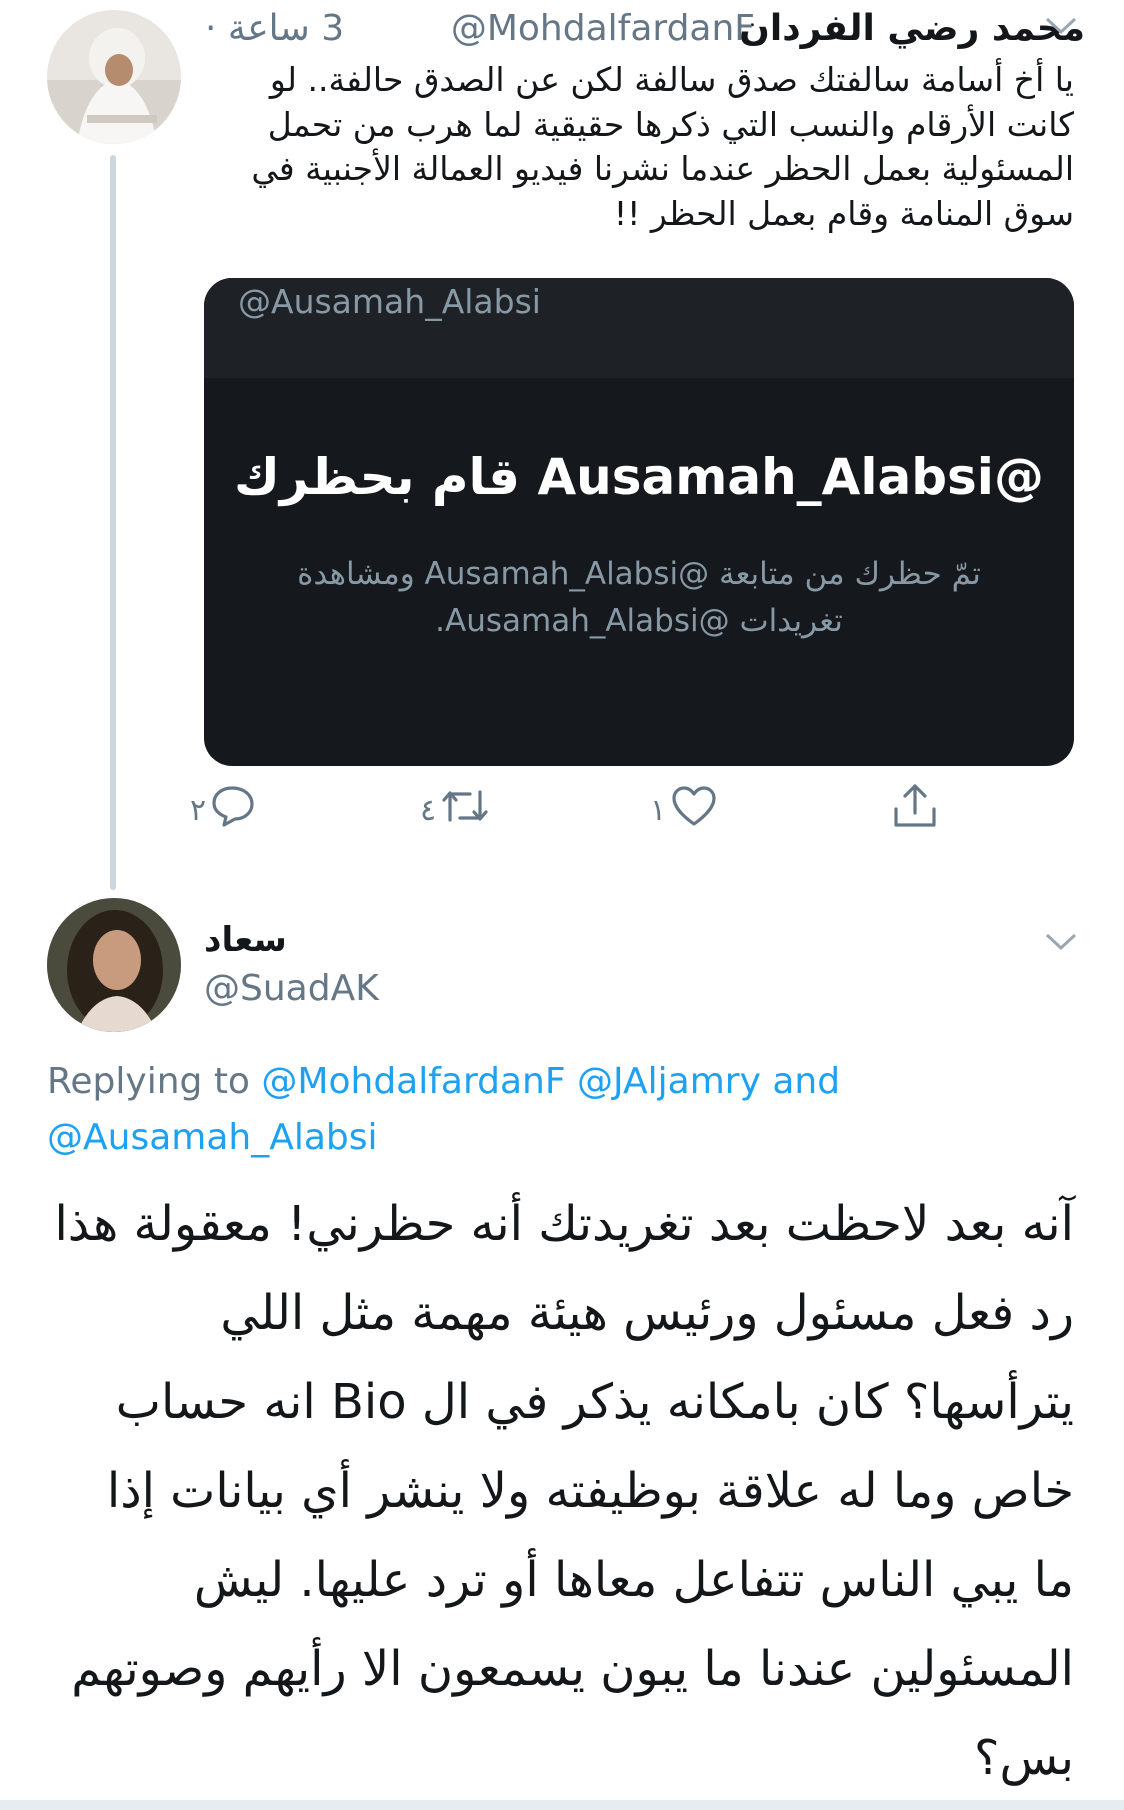  Describe the element at coordinates (291, 988) in the screenshot. I see `tweet2-author-handle: @SuadAK` at that location.